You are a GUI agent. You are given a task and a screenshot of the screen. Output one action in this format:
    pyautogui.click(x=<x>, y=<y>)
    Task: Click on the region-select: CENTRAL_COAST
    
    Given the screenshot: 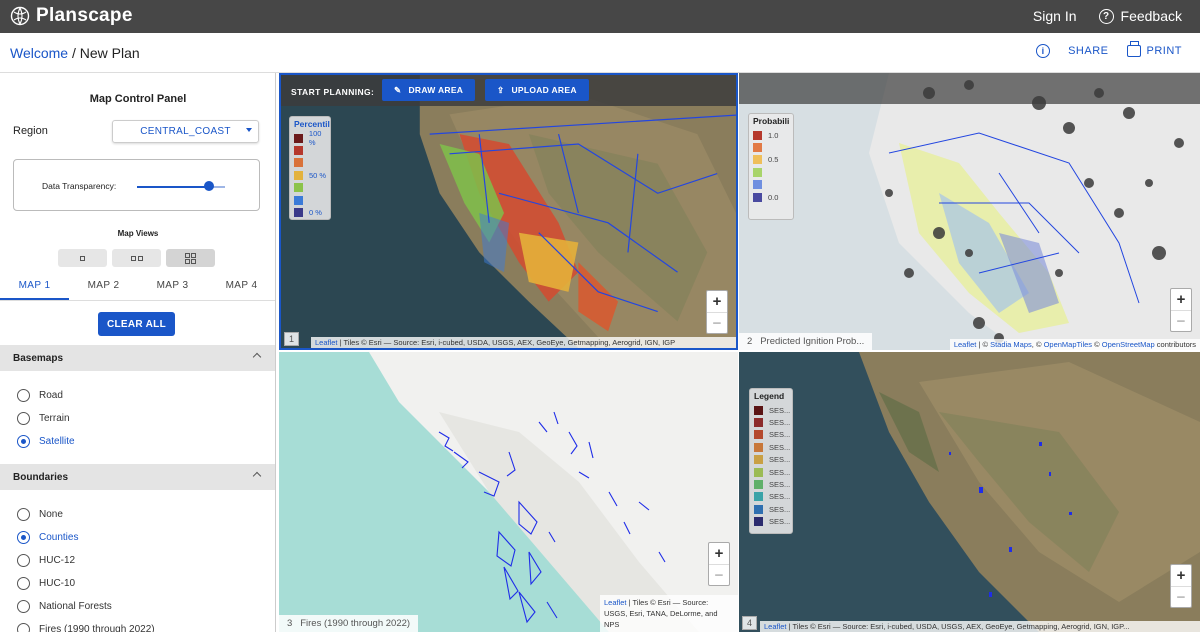 What is the action you would take?
    pyautogui.click(x=185, y=131)
    